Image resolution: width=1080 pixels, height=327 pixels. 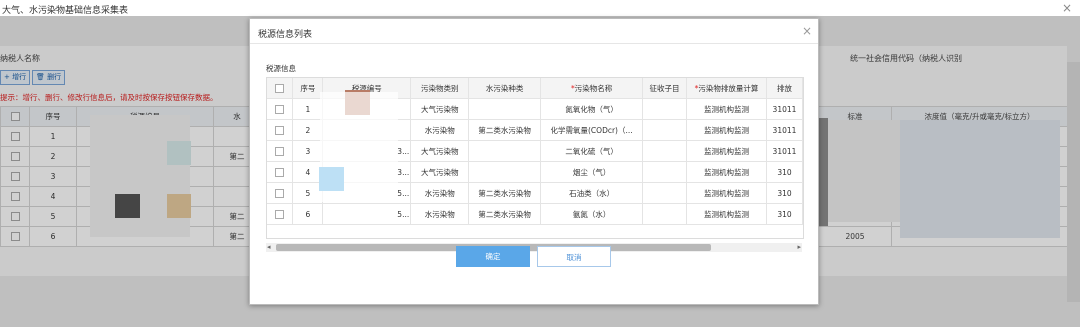 I want to click on row-pollutant: 氮氧化物（气）, so click(x=592, y=109).